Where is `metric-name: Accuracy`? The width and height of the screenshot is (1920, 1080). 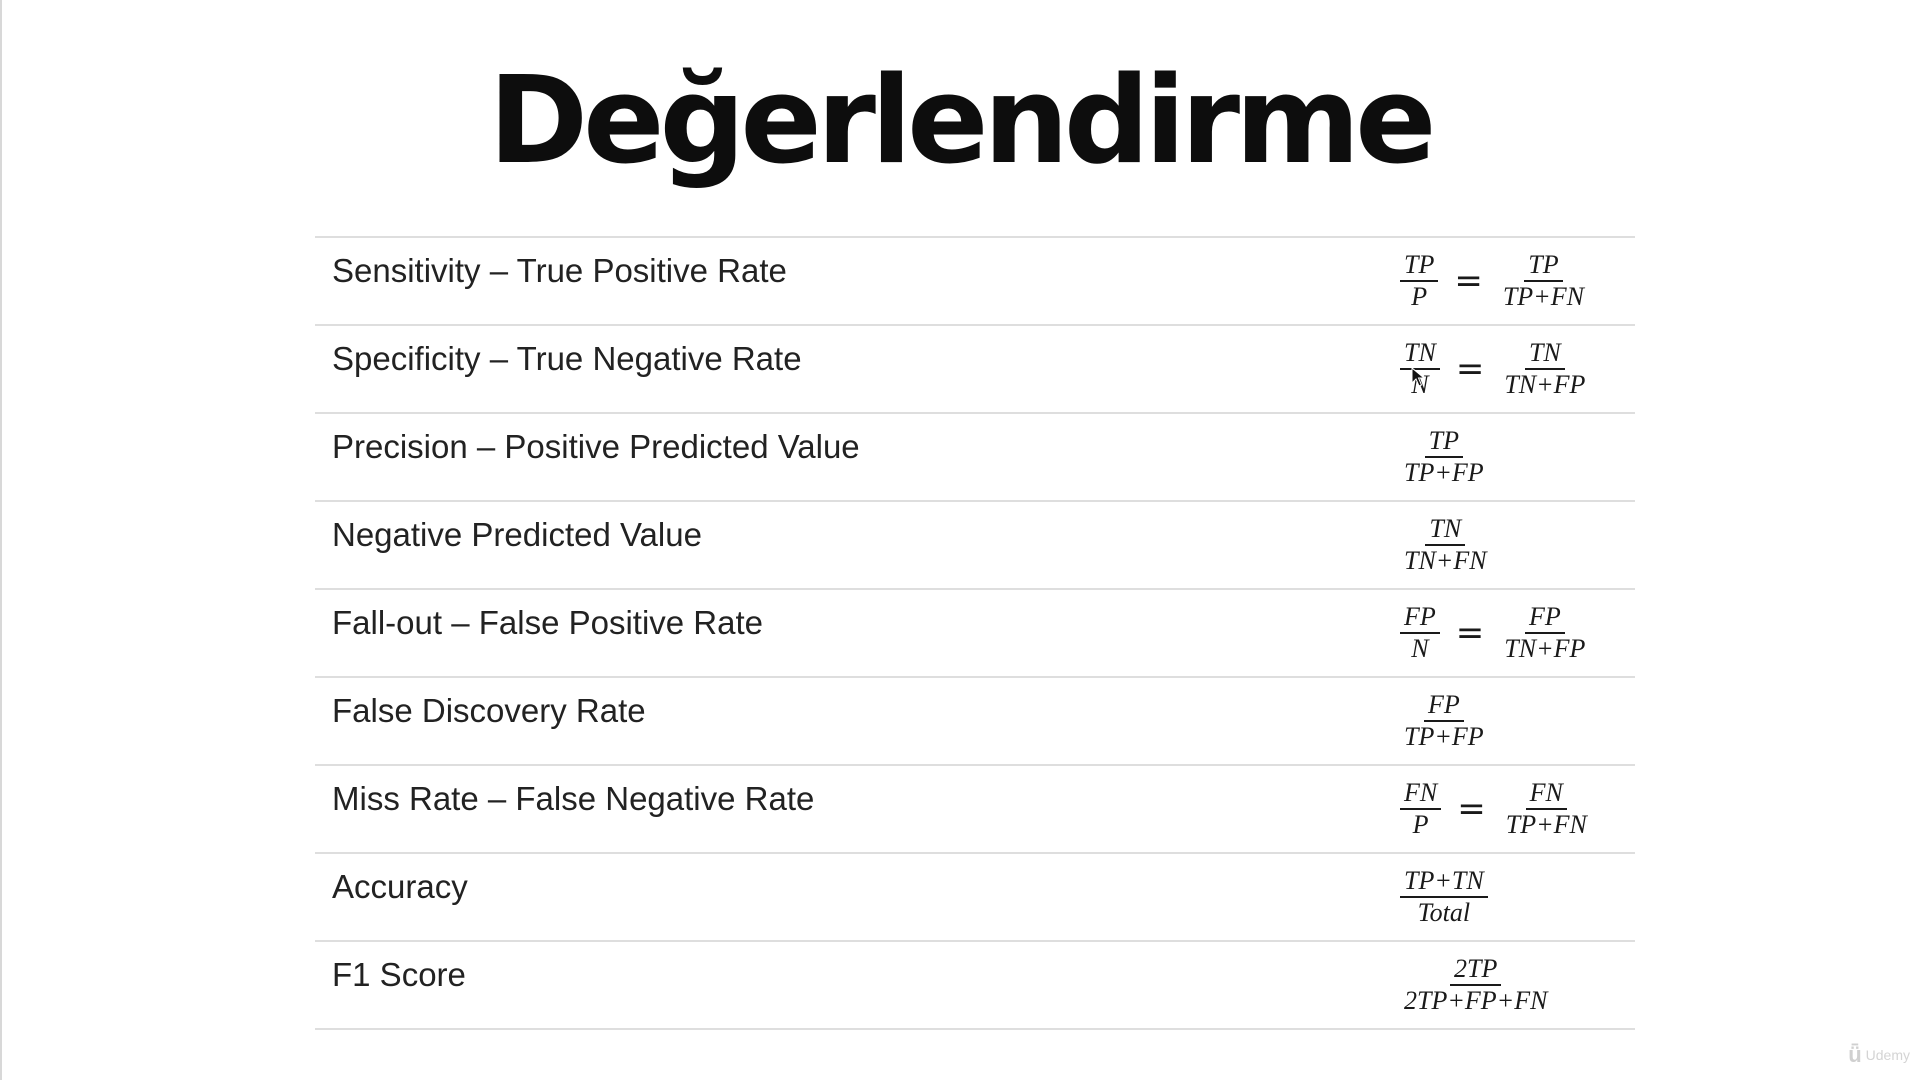
metric-name: Accuracy is located at coordinates (400, 886).